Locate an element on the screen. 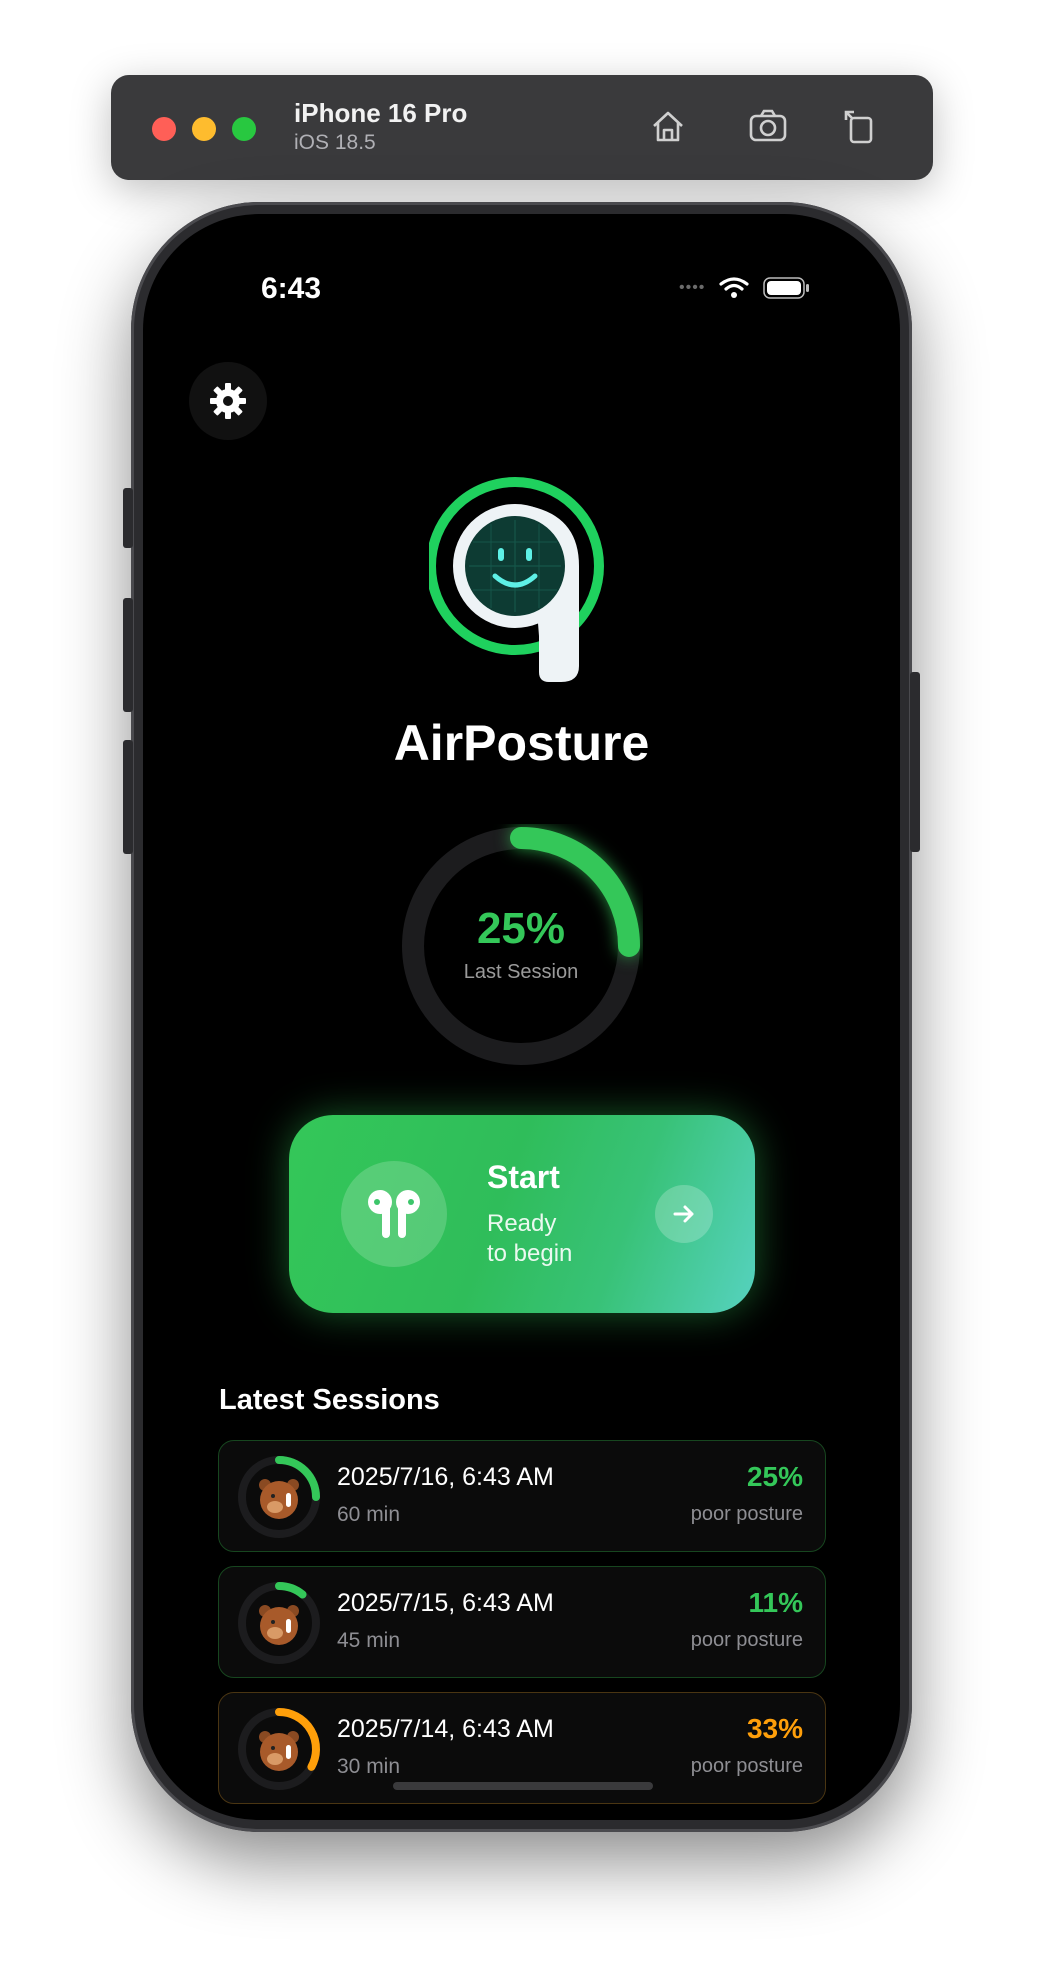 This screenshot has height=1984, width=1044. session-percent: 33% is located at coordinates (774, 1728).